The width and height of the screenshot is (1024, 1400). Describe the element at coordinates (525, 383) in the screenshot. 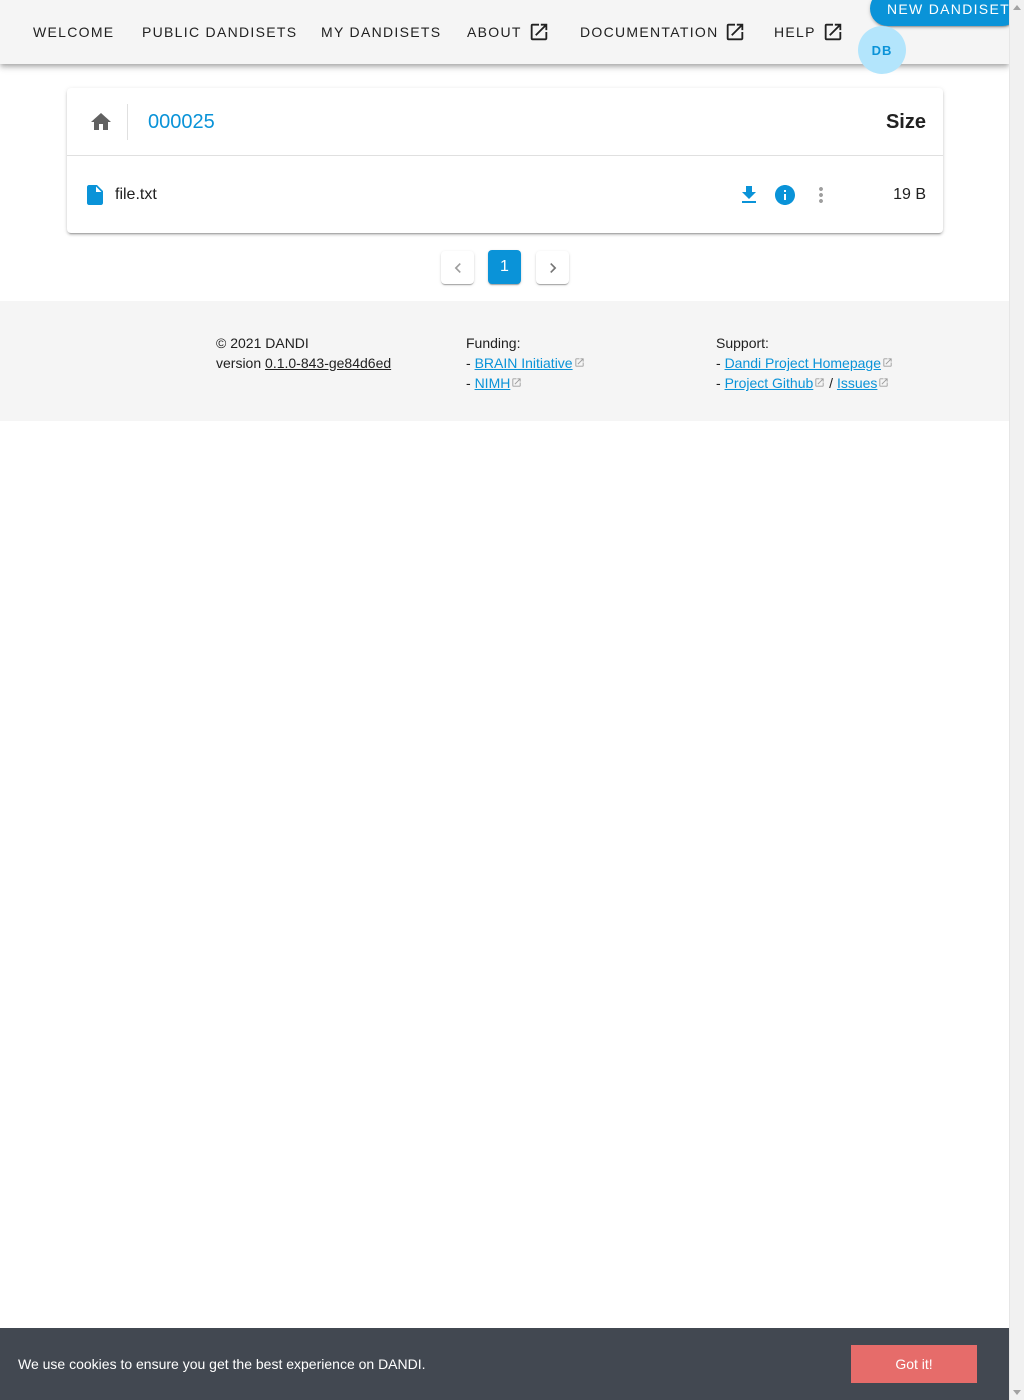

I see `footer-funding-item: - NIMH` at that location.